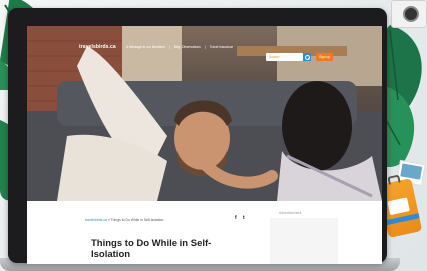 This screenshot has width=427, height=271. I want to click on suitcase-handle, so click(394, 179).